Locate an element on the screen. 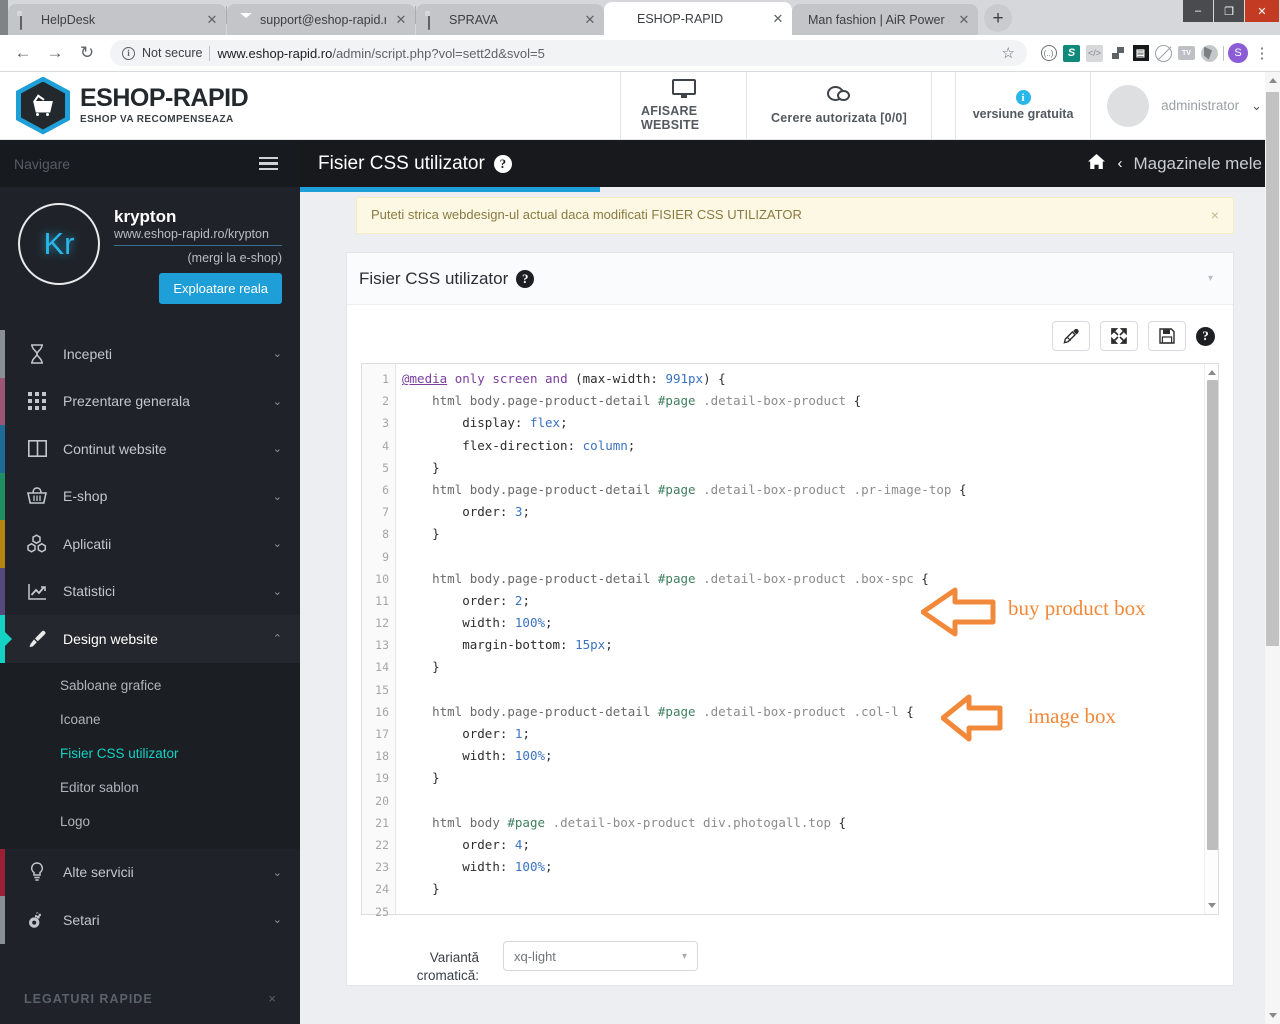  expand-arrows-icon is located at coordinates (1119, 336).